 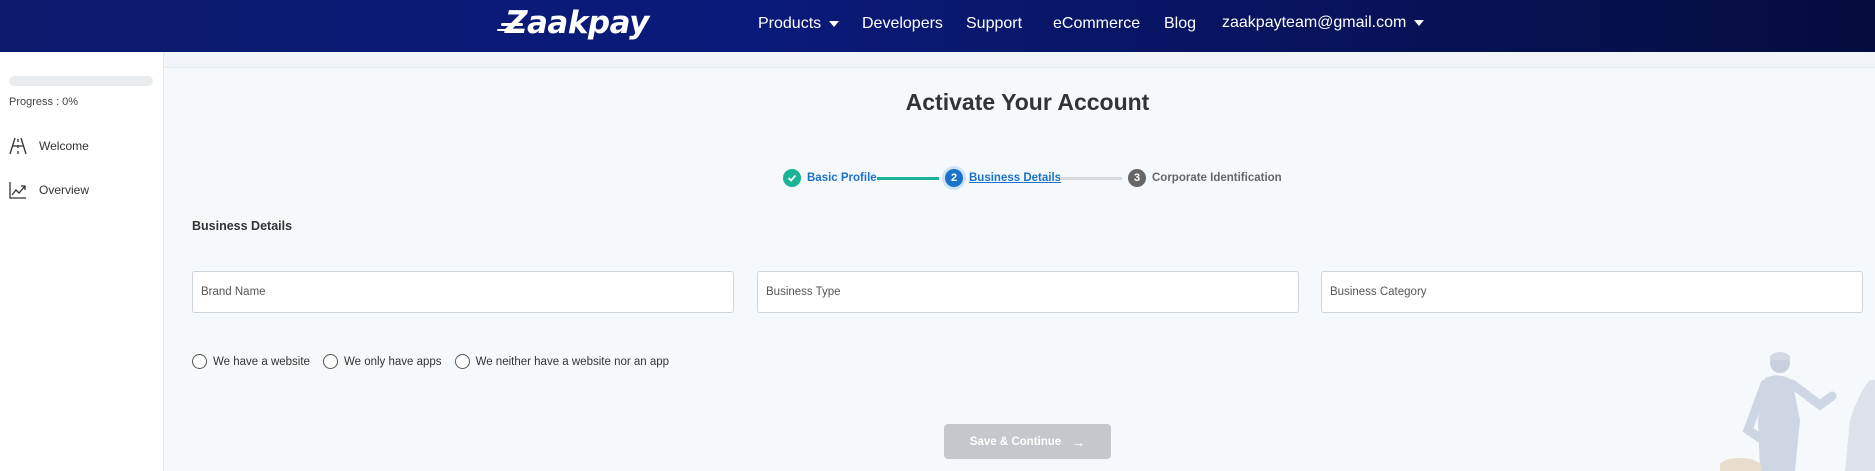 I want to click on road-icon, so click(x=18, y=146).